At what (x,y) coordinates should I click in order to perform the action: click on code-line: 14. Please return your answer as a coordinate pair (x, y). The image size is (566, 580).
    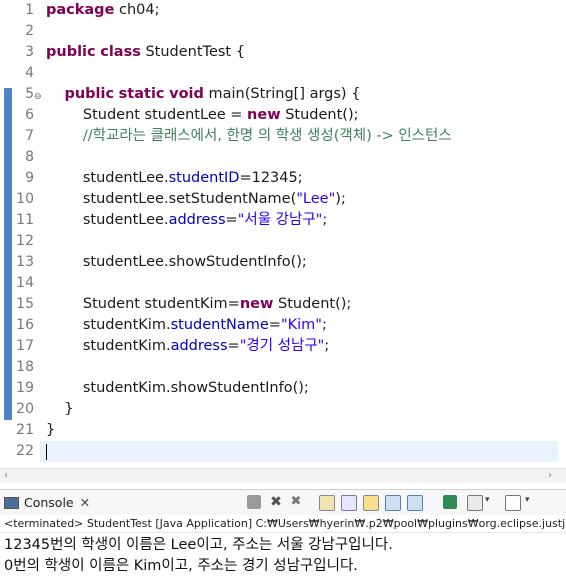
    Looking at the image, I should click on (283, 283).